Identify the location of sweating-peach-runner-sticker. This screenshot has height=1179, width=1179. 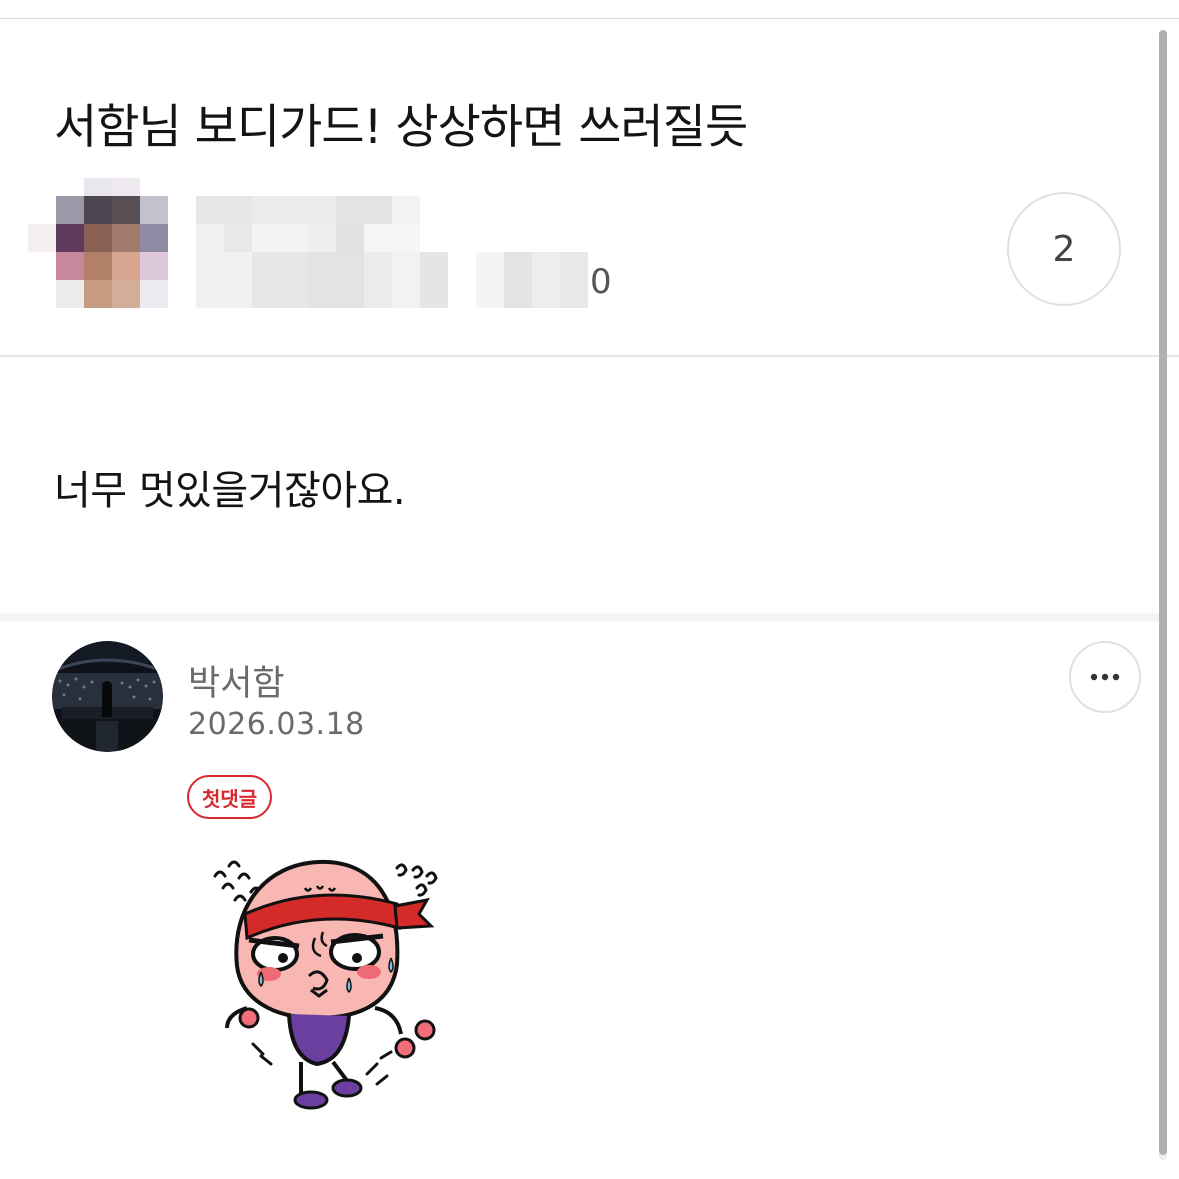
(325, 984).